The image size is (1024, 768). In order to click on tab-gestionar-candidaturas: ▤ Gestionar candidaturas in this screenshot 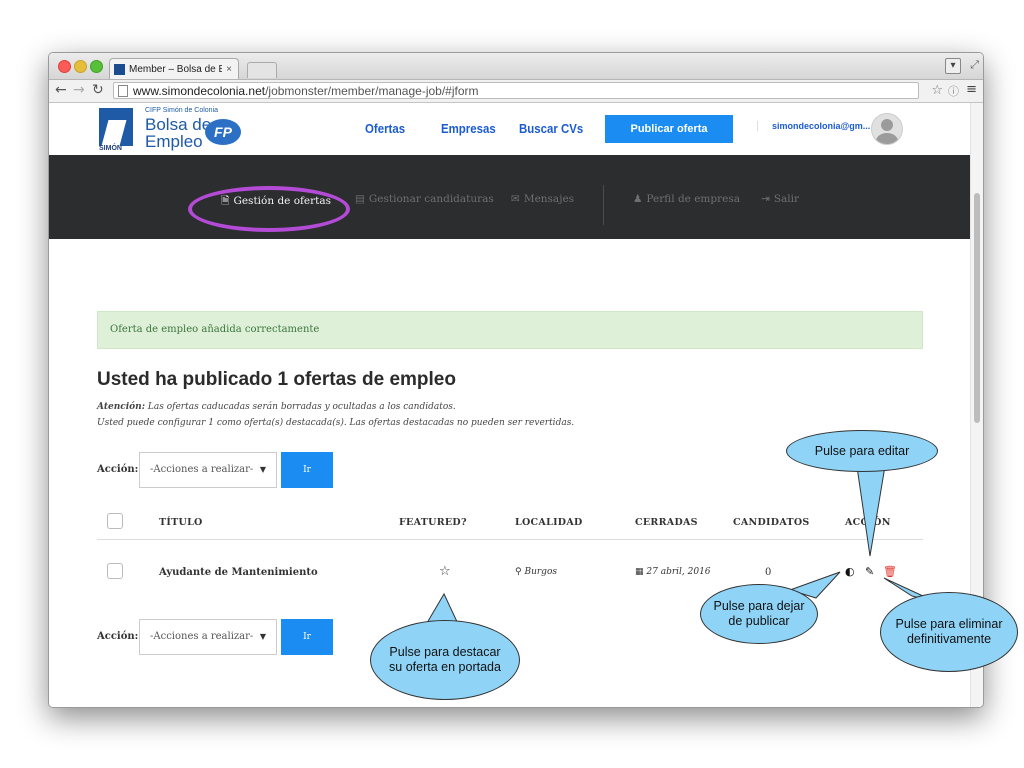, I will do `click(424, 199)`.